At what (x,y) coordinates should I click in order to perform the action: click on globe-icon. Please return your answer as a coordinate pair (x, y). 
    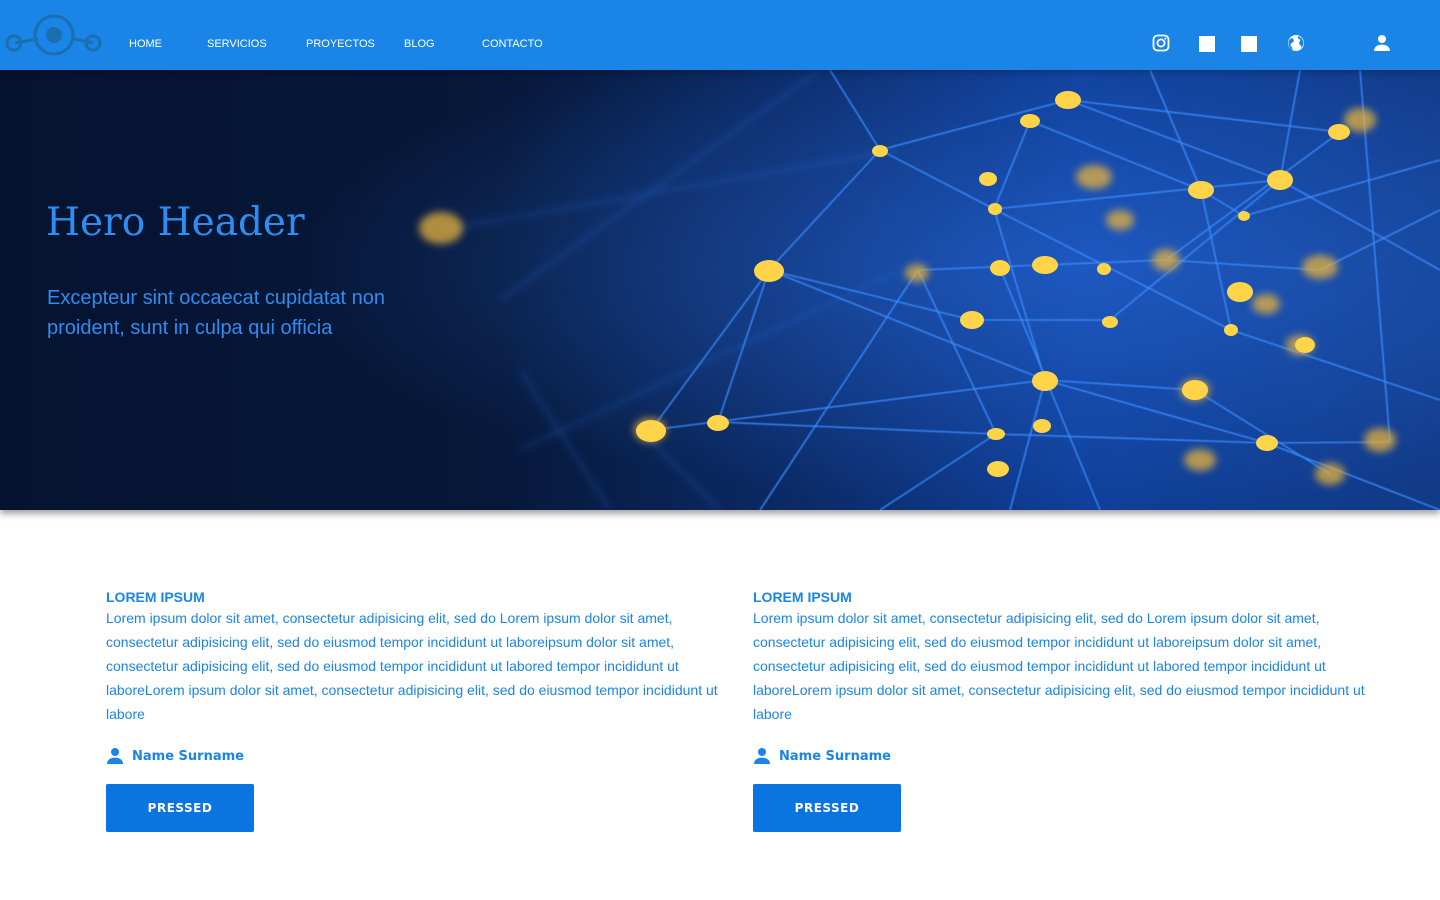
    Looking at the image, I should click on (1296, 43).